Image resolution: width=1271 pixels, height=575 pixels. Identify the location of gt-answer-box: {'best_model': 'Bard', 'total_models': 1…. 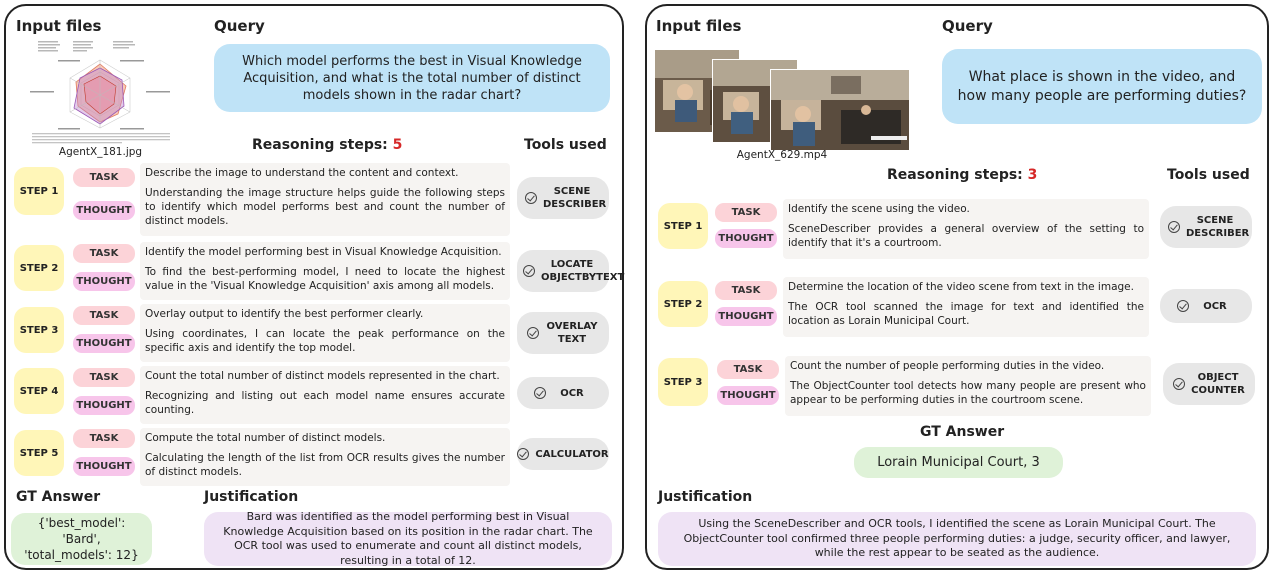
(81, 539).